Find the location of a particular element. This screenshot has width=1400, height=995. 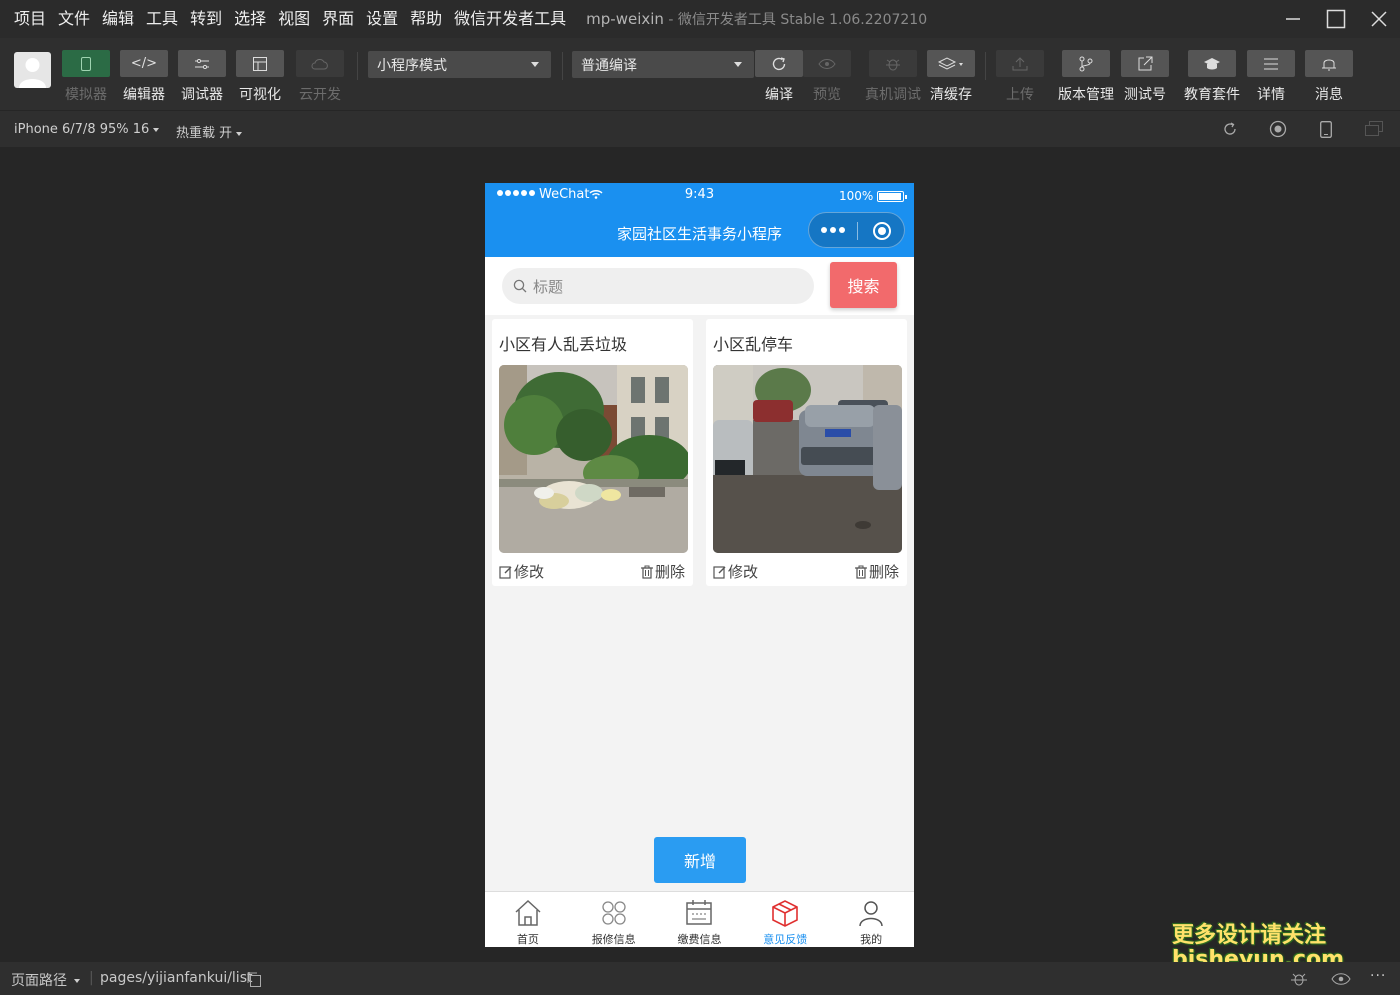

phone-icon is located at coordinates (86, 63).